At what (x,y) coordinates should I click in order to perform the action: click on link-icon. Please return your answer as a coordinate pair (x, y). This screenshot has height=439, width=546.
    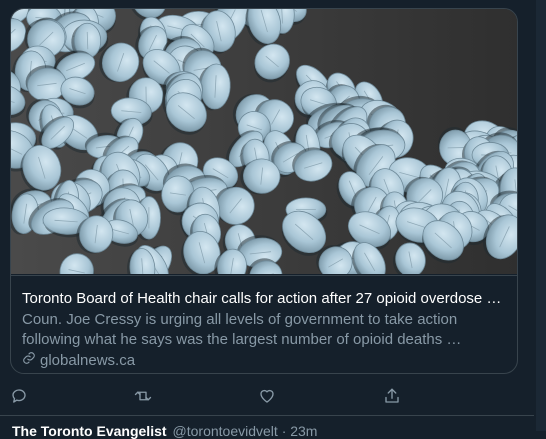
    Looking at the image, I should click on (29, 361).